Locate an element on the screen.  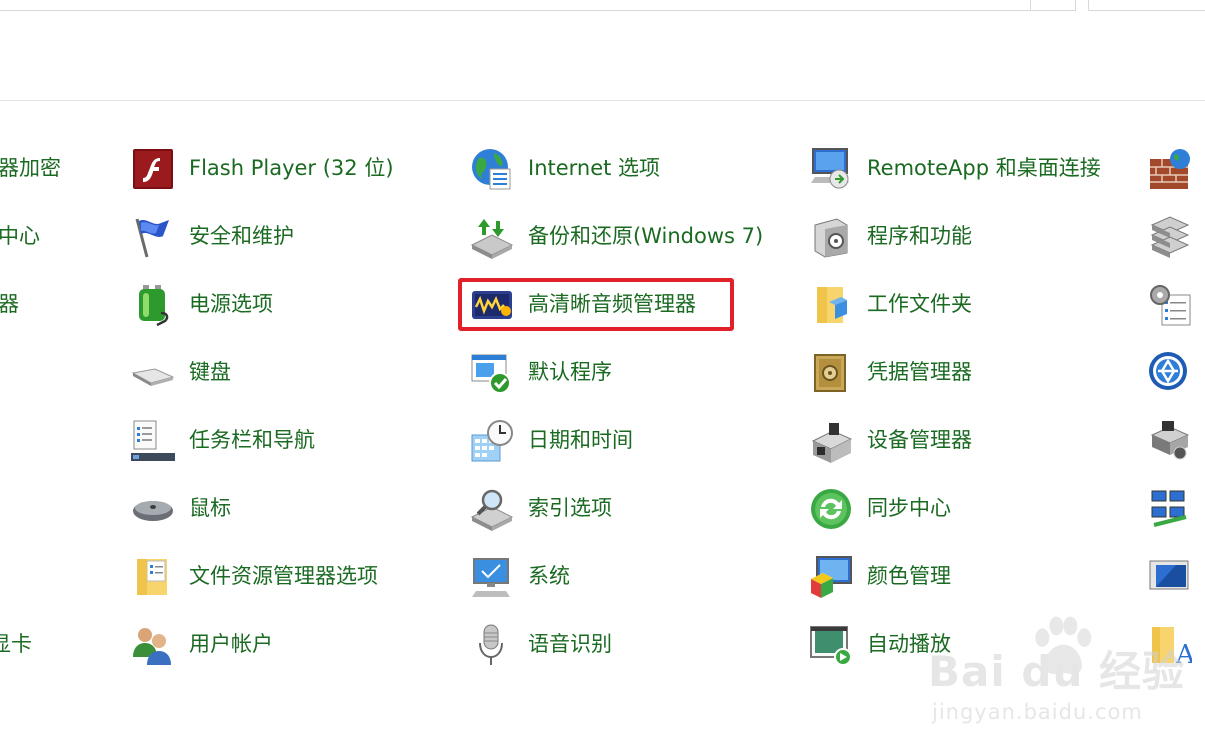
cp-item-label: 电源选项 is located at coordinates (231, 304).